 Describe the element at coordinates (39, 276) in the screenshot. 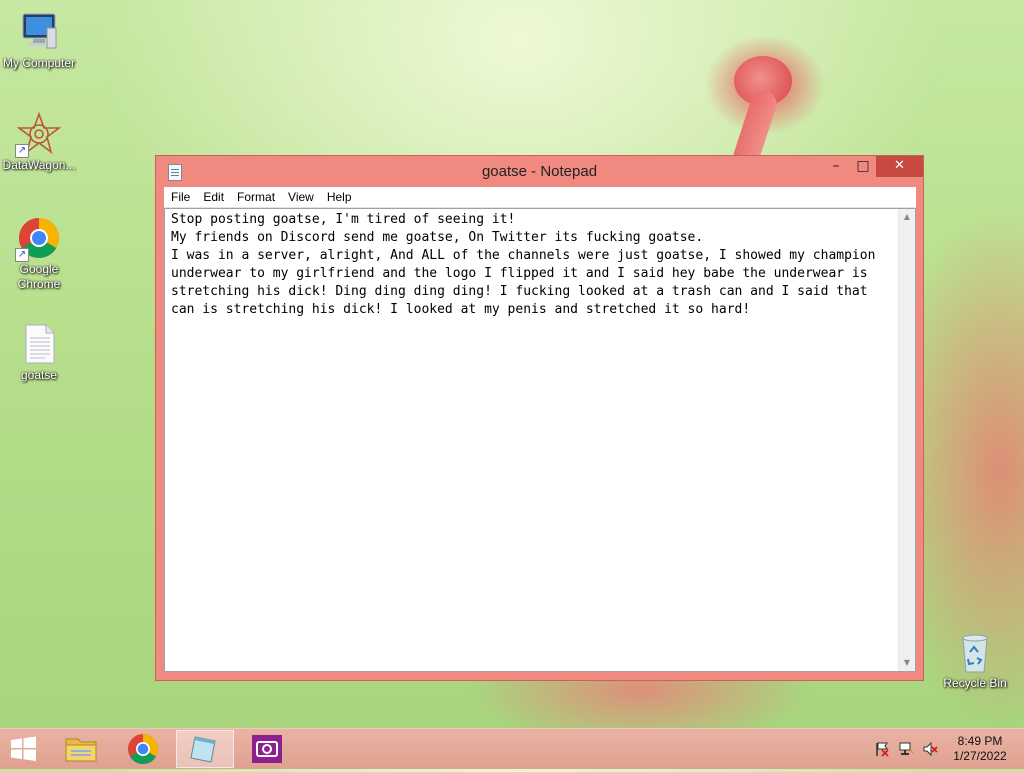

I see `desktop-icon-label: Google Chrome` at that location.